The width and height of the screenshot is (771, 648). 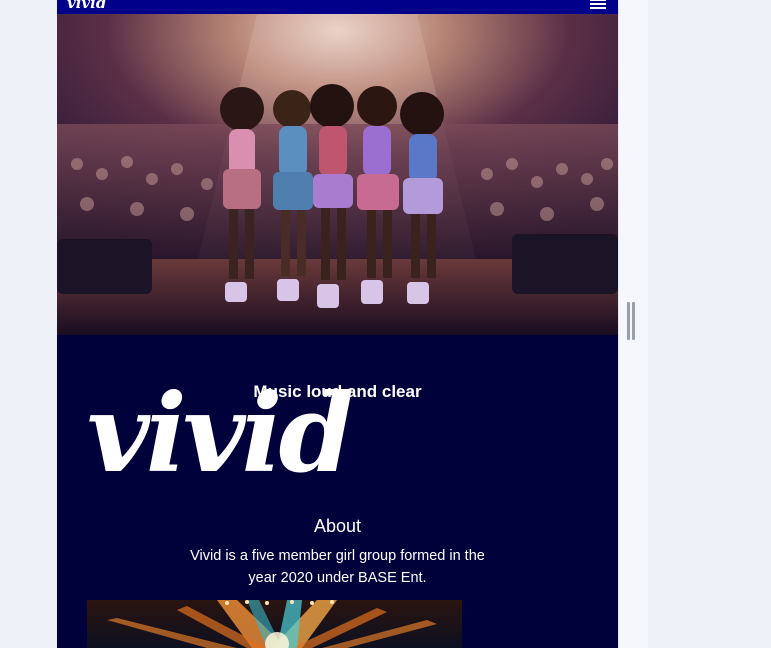 What do you see at coordinates (220, 434) in the screenshot?
I see `vivid-logo: vivid` at bounding box center [220, 434].